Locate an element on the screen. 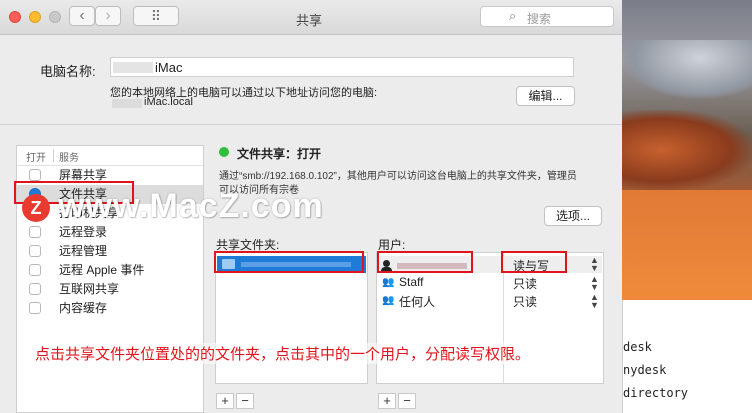 This screenshot has width=752, height=413. everyone-icon: 👥 is located at coordinates (388, 300).